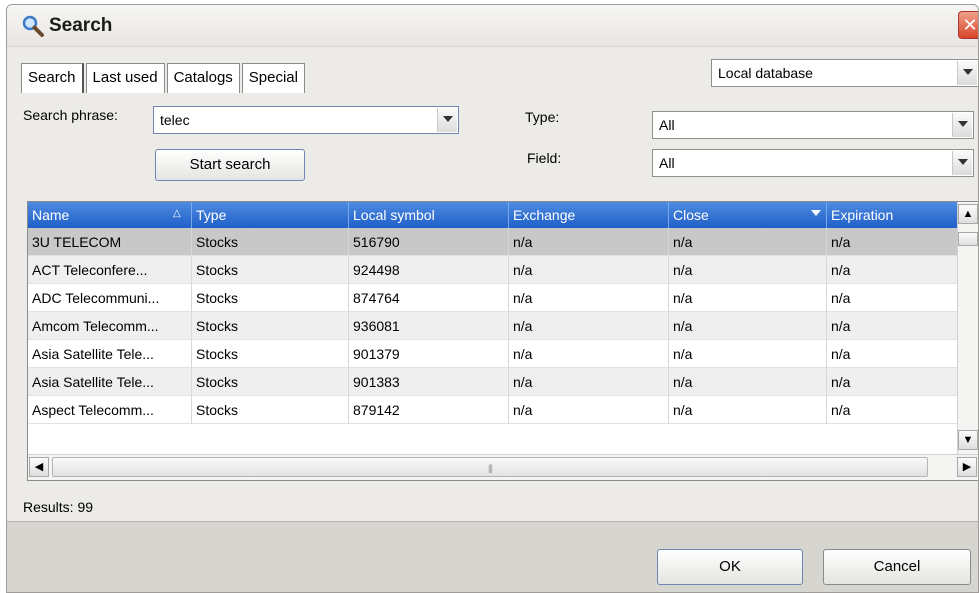 The image size is (979, 593). Describe the element at coordinates (270, 215) in the screenshot. I see `column-header-type: Type` at that location.